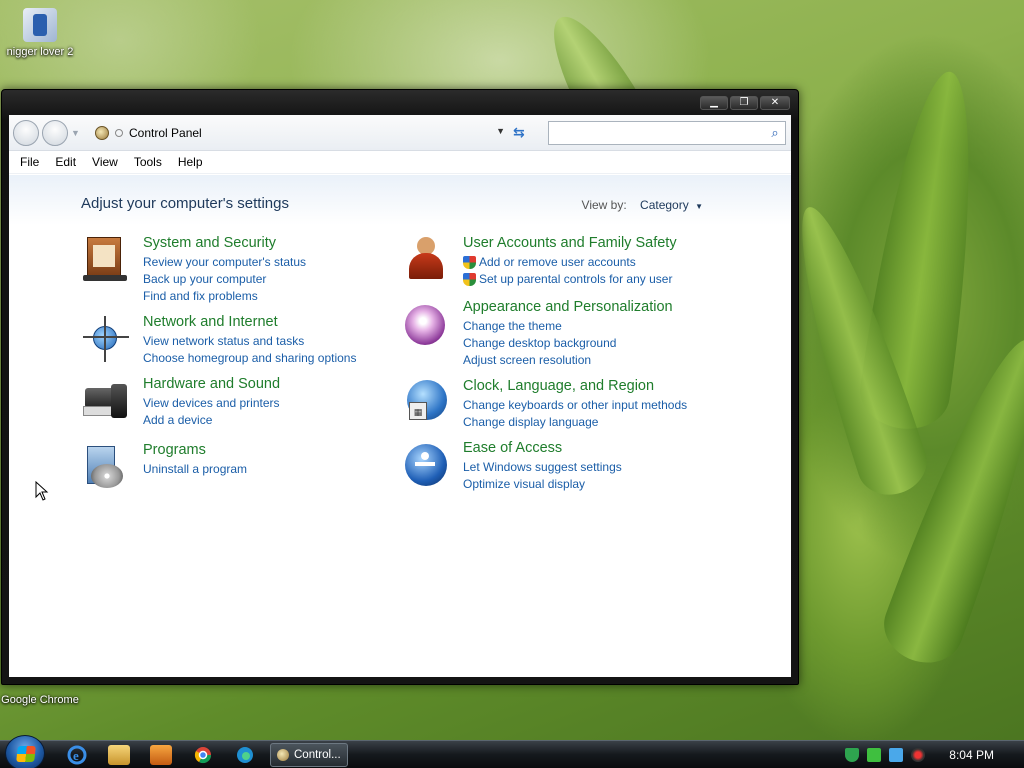 The width and height of the screenshot is (1024, 768). I want to click on windows-logo-icon, so click(26, 754).